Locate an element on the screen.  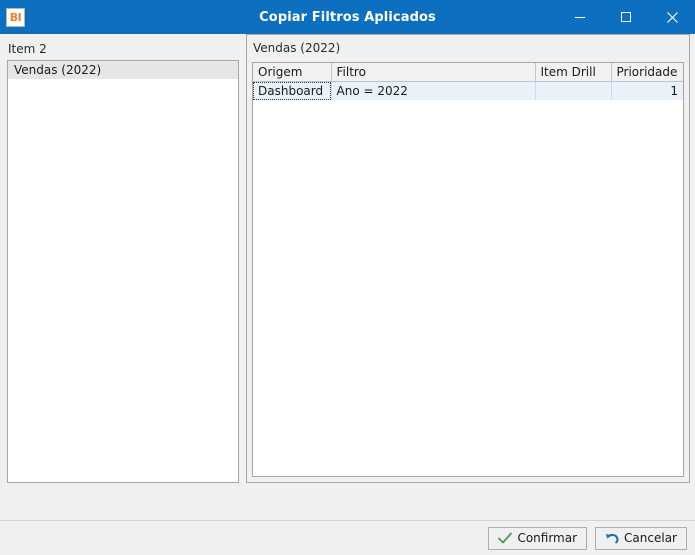
table-row: Dashboard Ano = 2022 1 is located at coordinates (468, 90).